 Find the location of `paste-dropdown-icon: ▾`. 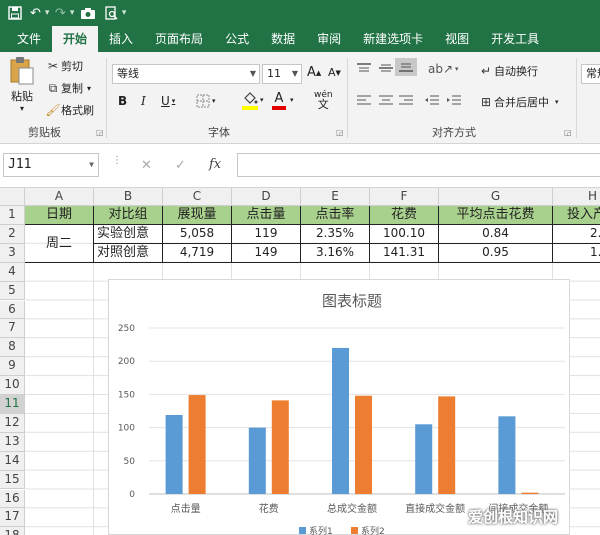

paste-dropdown-icon: ▾ is located at coordinates (22, 108).